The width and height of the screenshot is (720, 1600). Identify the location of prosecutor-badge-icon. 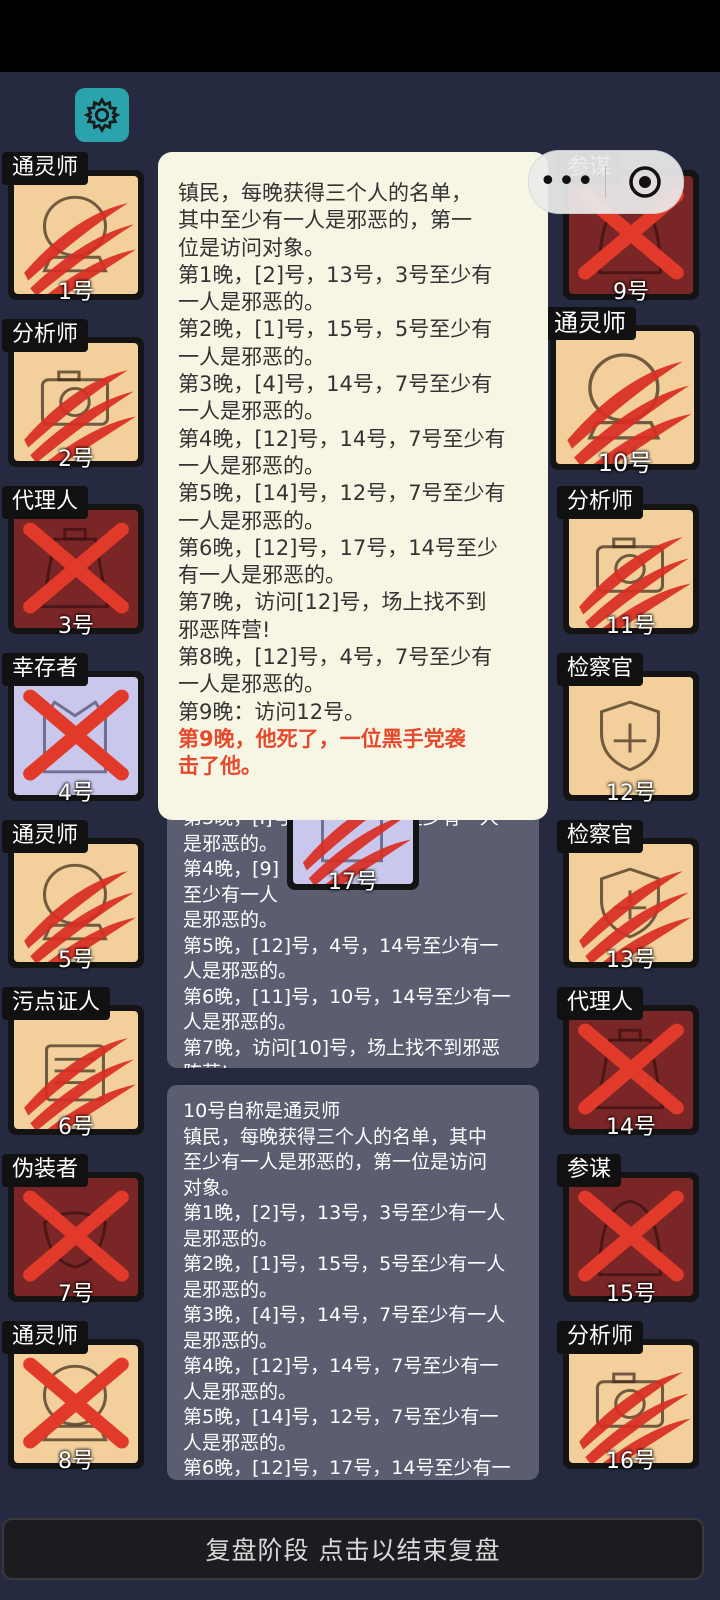
(630, 736).